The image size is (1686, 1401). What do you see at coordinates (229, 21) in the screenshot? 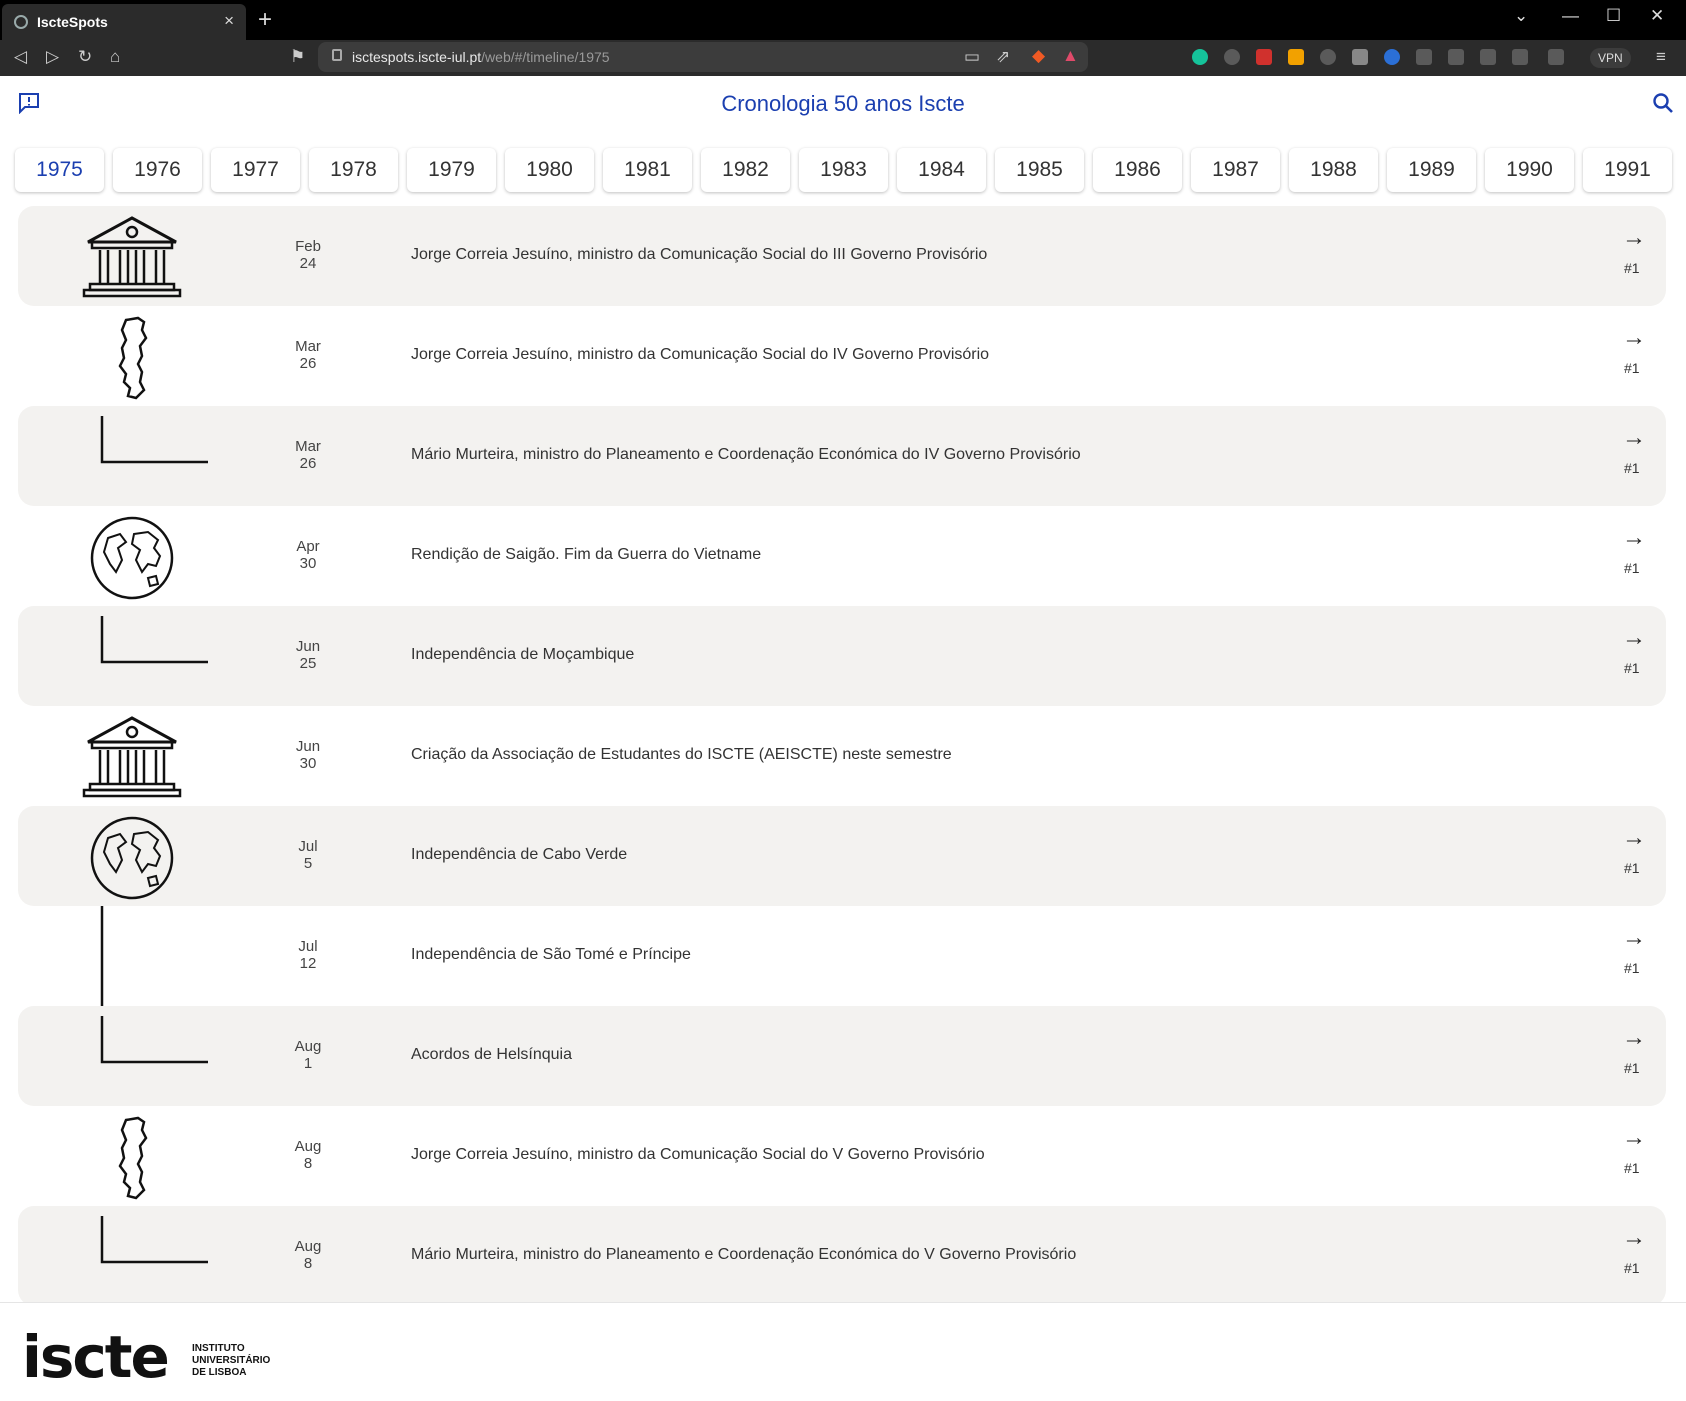
I see `close-tab-icon: ×` at bounding box center [229, 21].